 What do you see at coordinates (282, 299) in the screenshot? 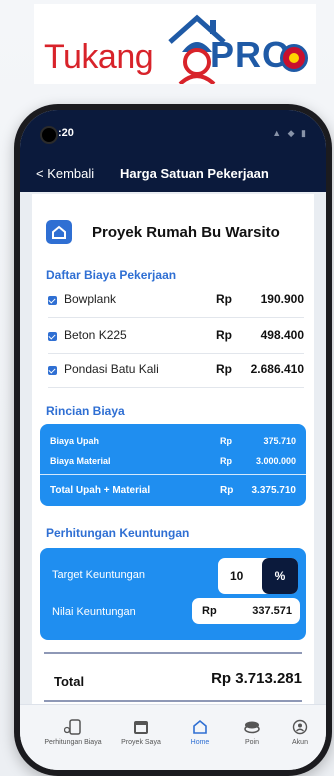
I see `item-value: 190.900` at bounding box center [282, 299].